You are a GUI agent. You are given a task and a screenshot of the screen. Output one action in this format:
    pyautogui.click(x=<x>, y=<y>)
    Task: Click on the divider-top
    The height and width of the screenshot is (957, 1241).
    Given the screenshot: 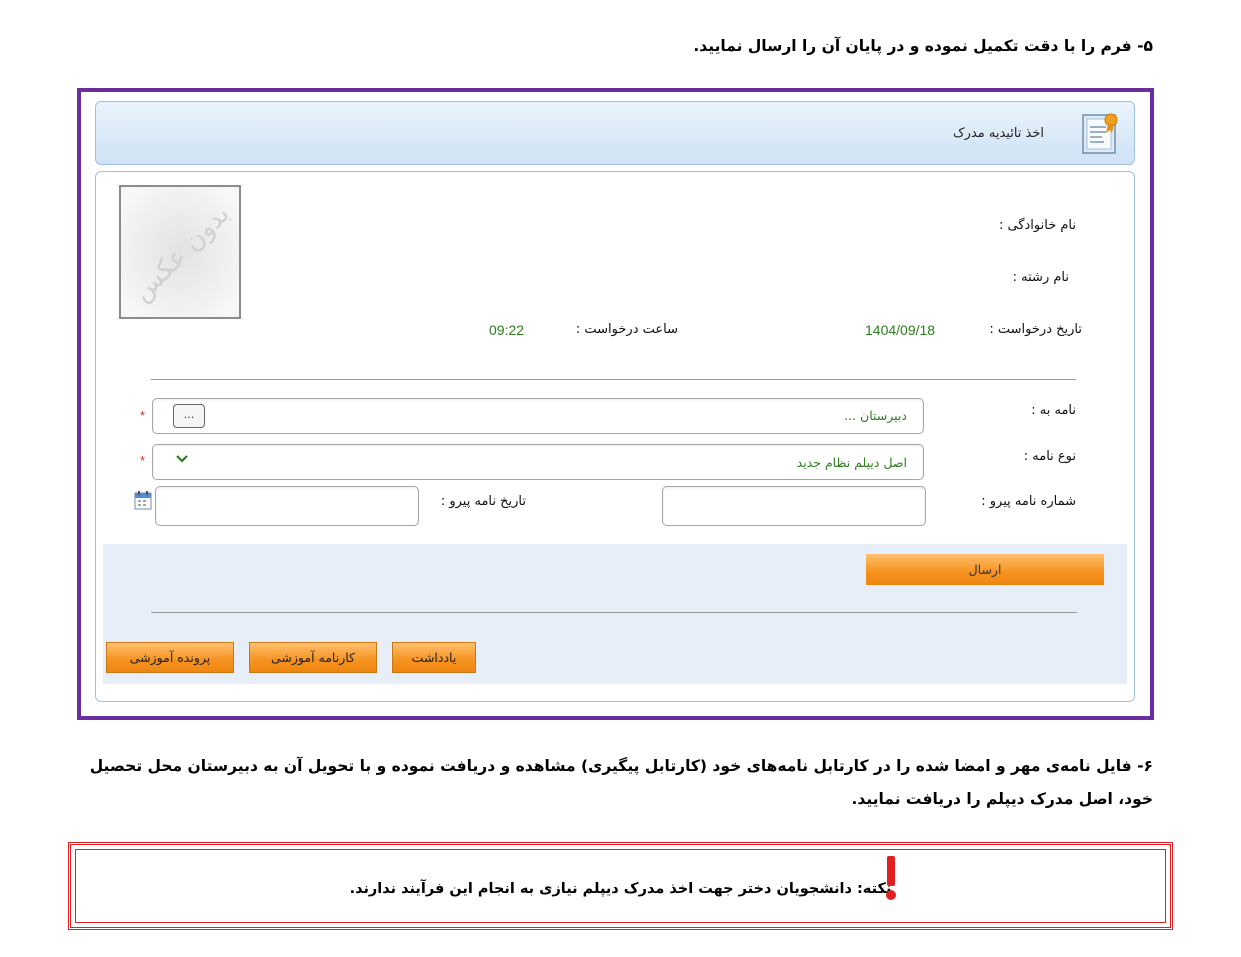 What is the action you would take?
    pyautogui.click(x=613, y=379)
    